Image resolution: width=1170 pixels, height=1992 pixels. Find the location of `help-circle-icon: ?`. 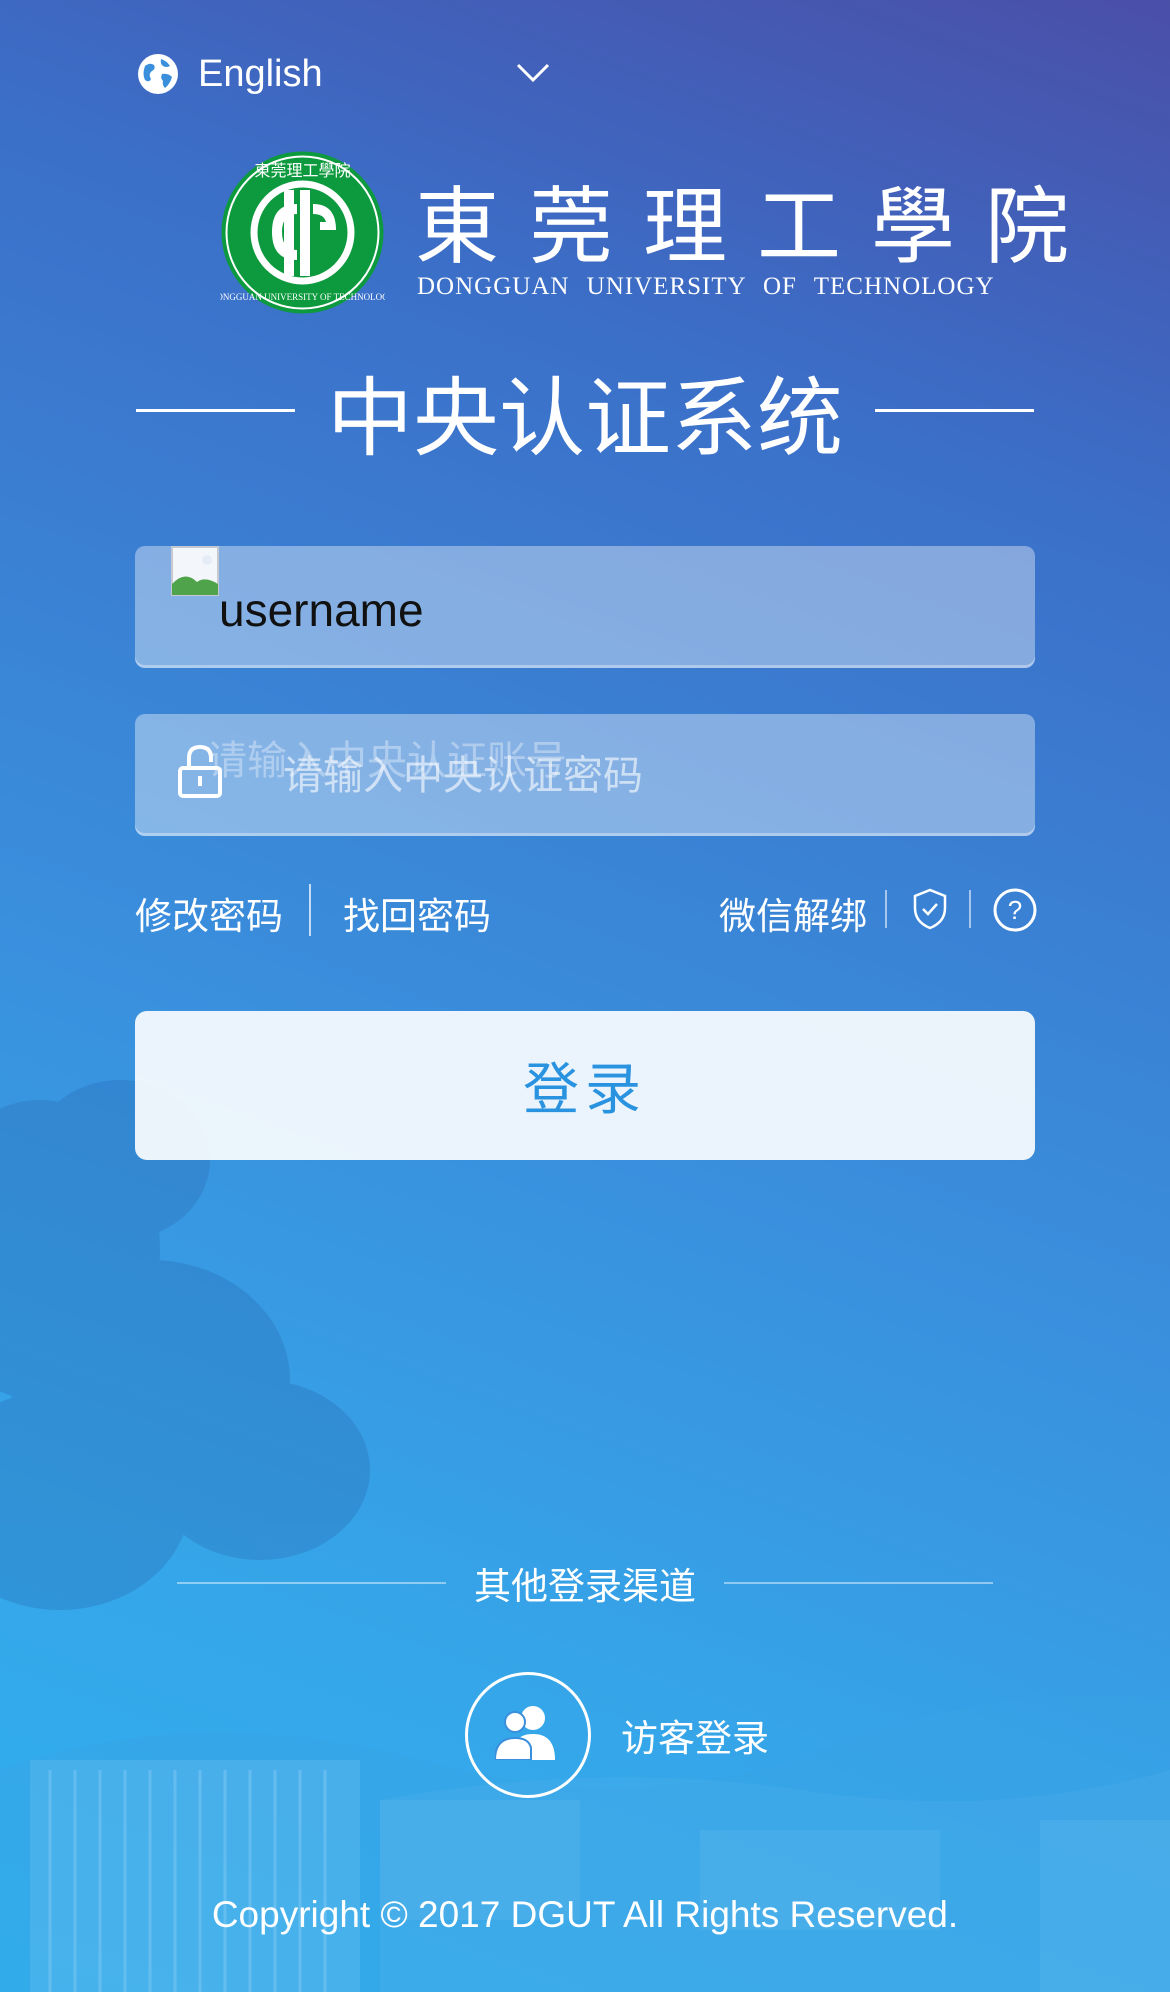

help-circle-icon: ? is located at coordinates (1015, 910).